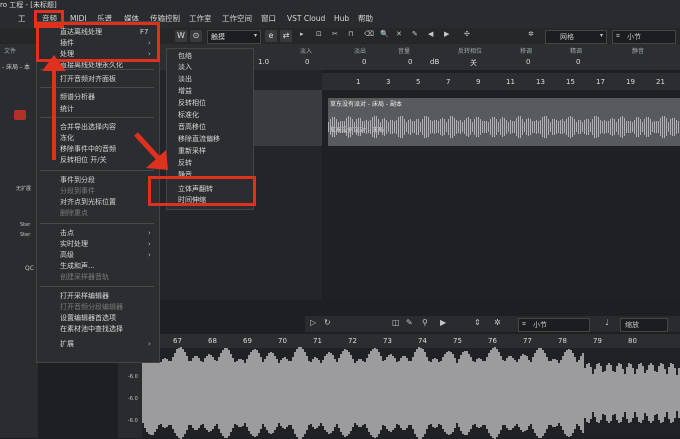 This screenshot has width=680, height=439. Describe the element at coordinates (91, 329) in the screenshot. I see `audio-menu-item: 在素材池中查找选择` at that location.